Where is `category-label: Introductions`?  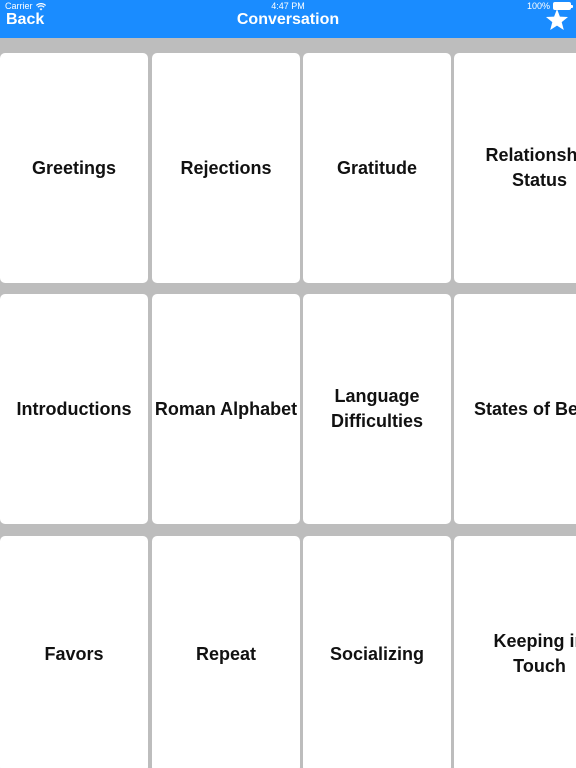
category-label: Introductions is located at coordinates (74, 408).